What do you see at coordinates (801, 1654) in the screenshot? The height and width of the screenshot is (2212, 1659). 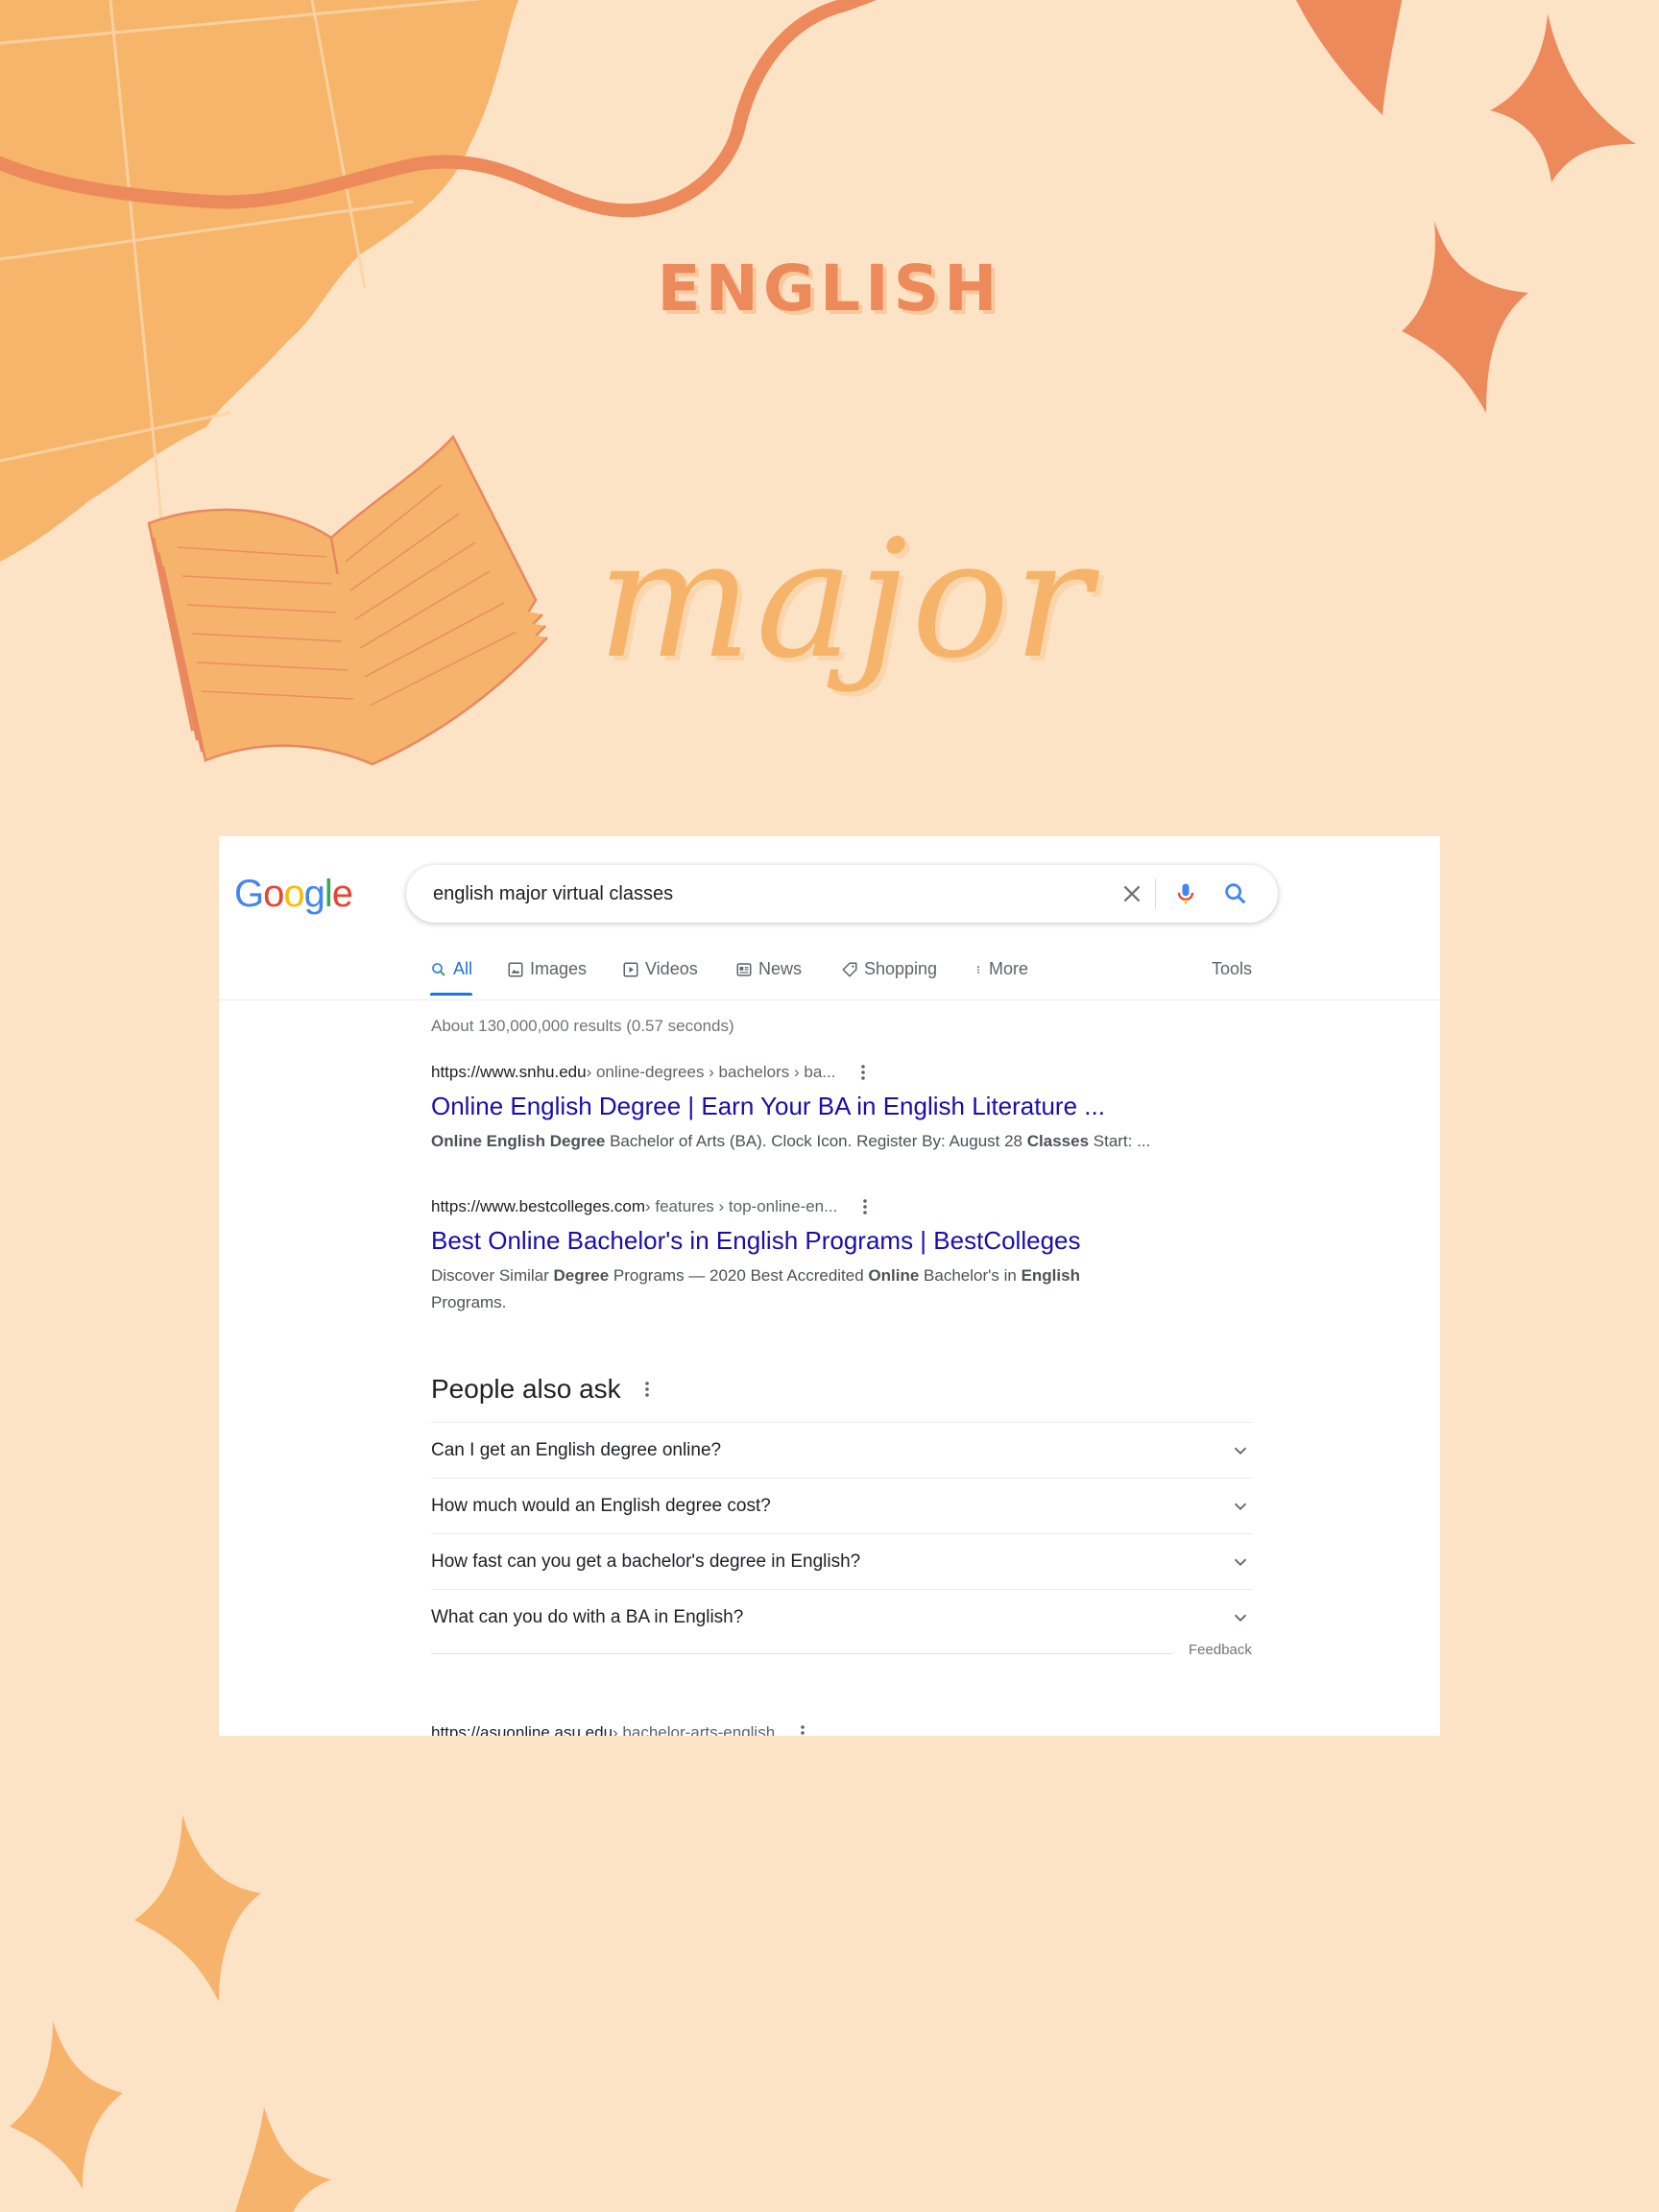 I see `feedback-divider` at bounding box center [801, 1654].